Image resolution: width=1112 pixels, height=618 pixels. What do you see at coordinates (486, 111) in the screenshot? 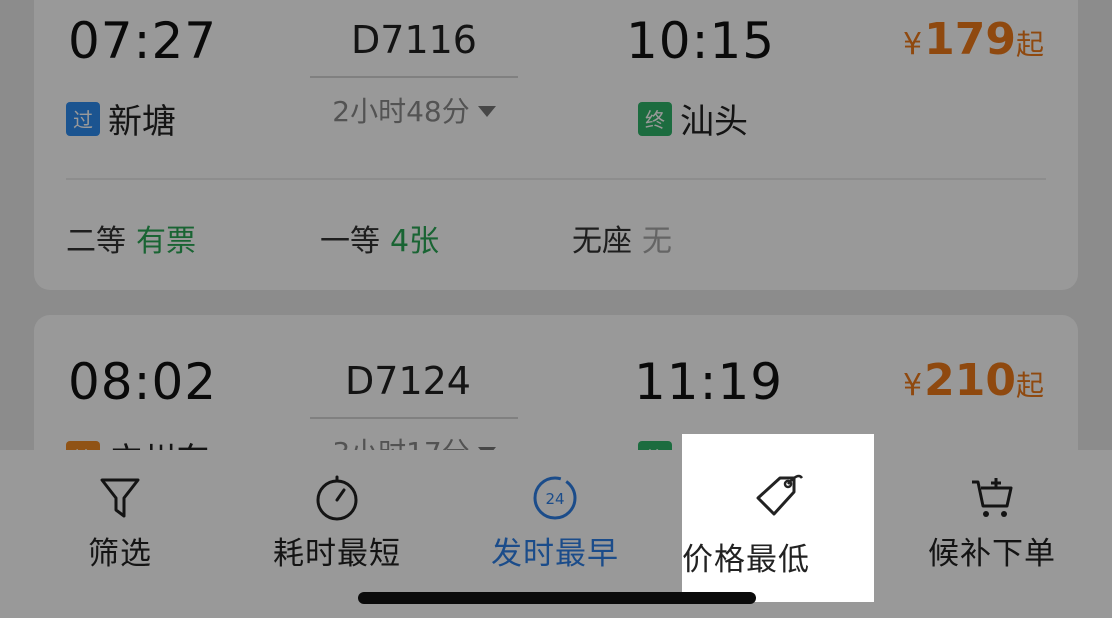
I see `caret-down-icon` at bounding box center [486, 111].